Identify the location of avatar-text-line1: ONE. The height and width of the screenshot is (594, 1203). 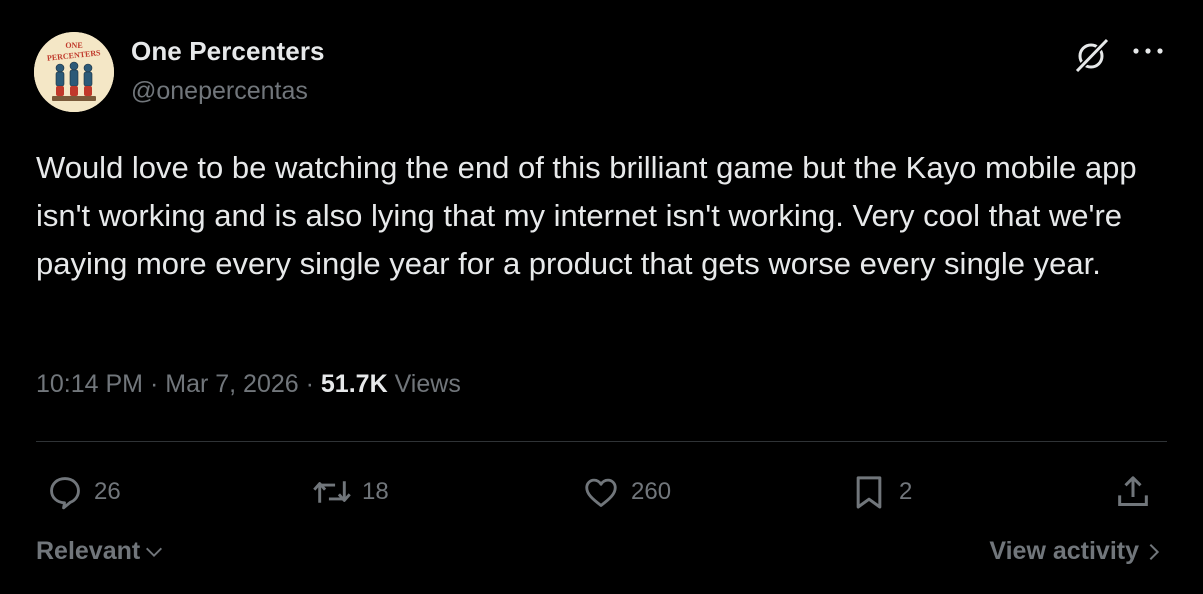
(73, 45).